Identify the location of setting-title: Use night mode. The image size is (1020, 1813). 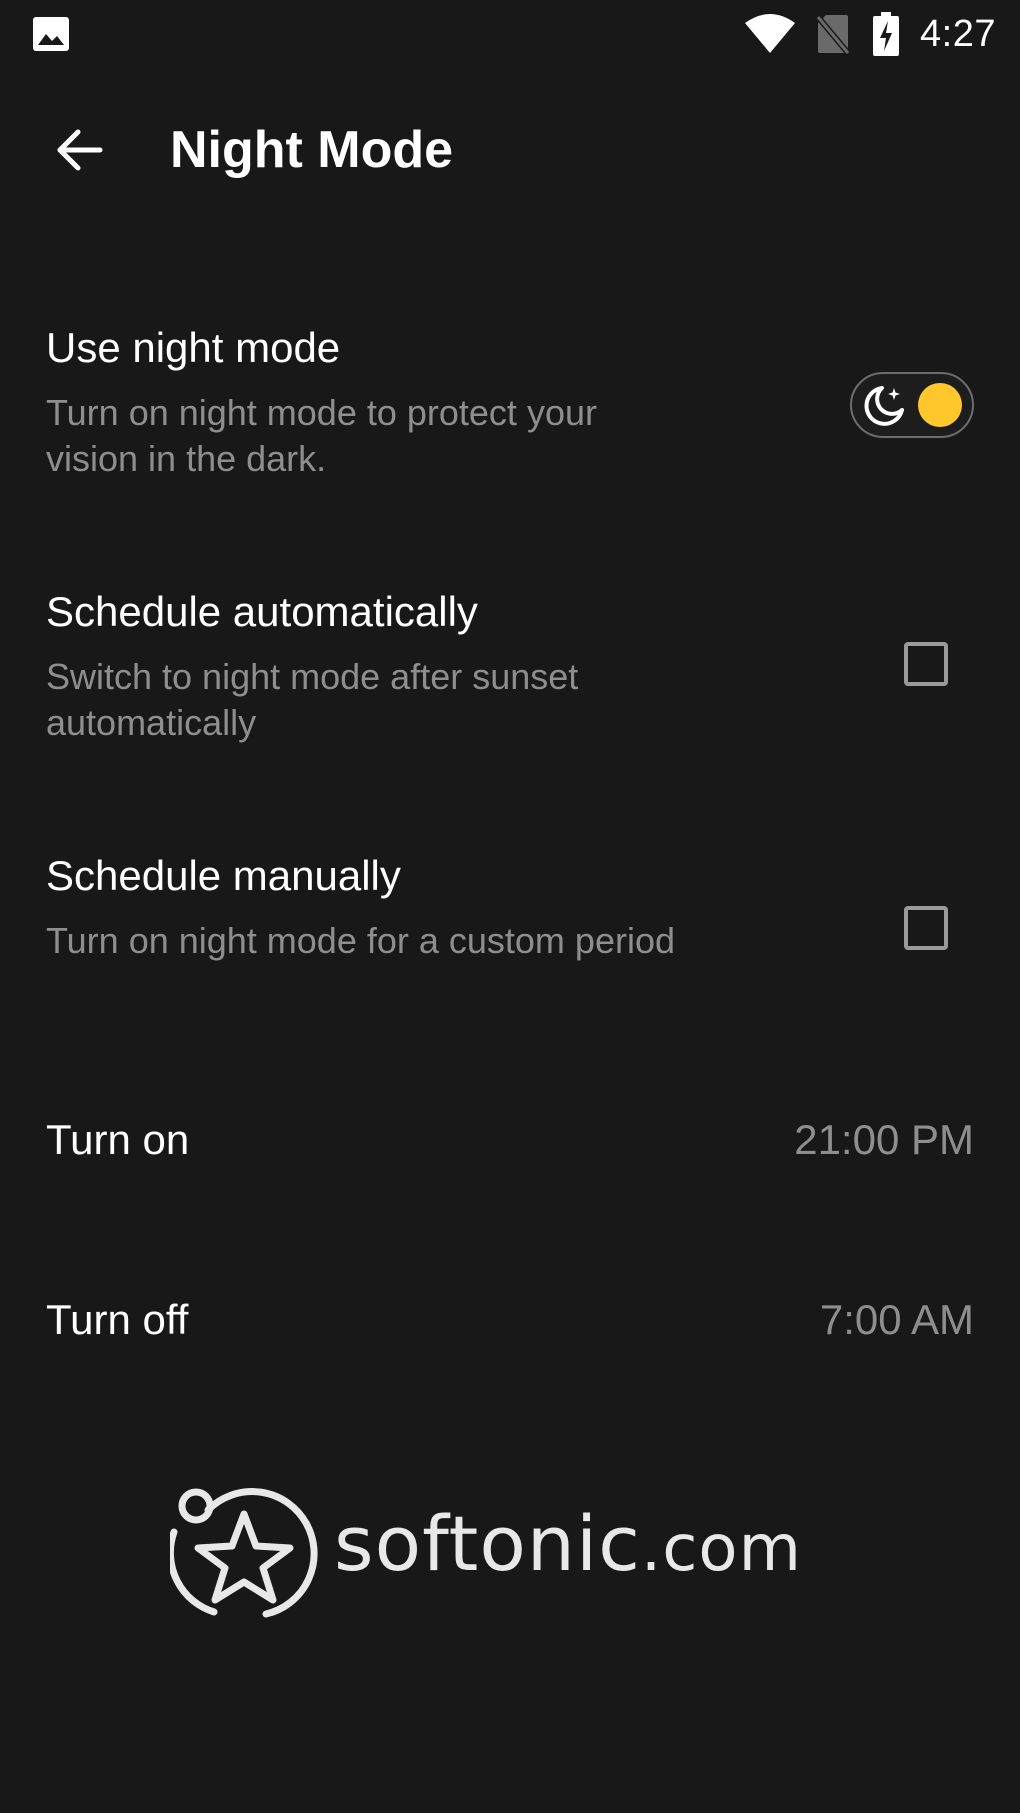
(193, 347).